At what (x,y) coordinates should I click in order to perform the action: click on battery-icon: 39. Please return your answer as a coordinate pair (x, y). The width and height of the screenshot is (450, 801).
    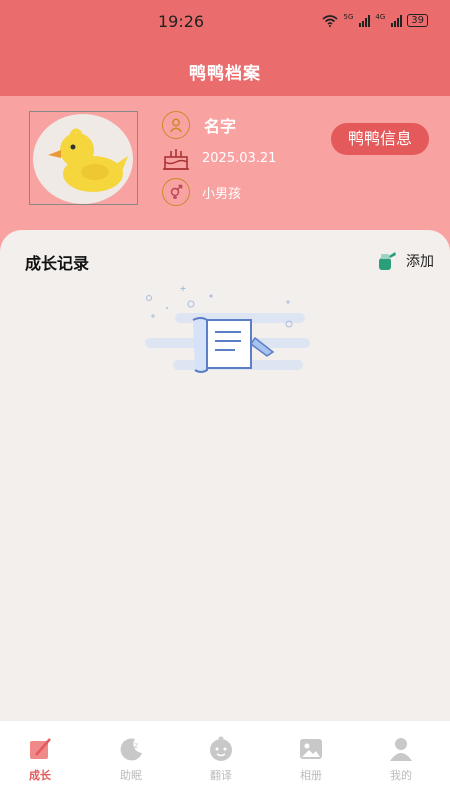
    Looking at the image, I should click on (417, 20).